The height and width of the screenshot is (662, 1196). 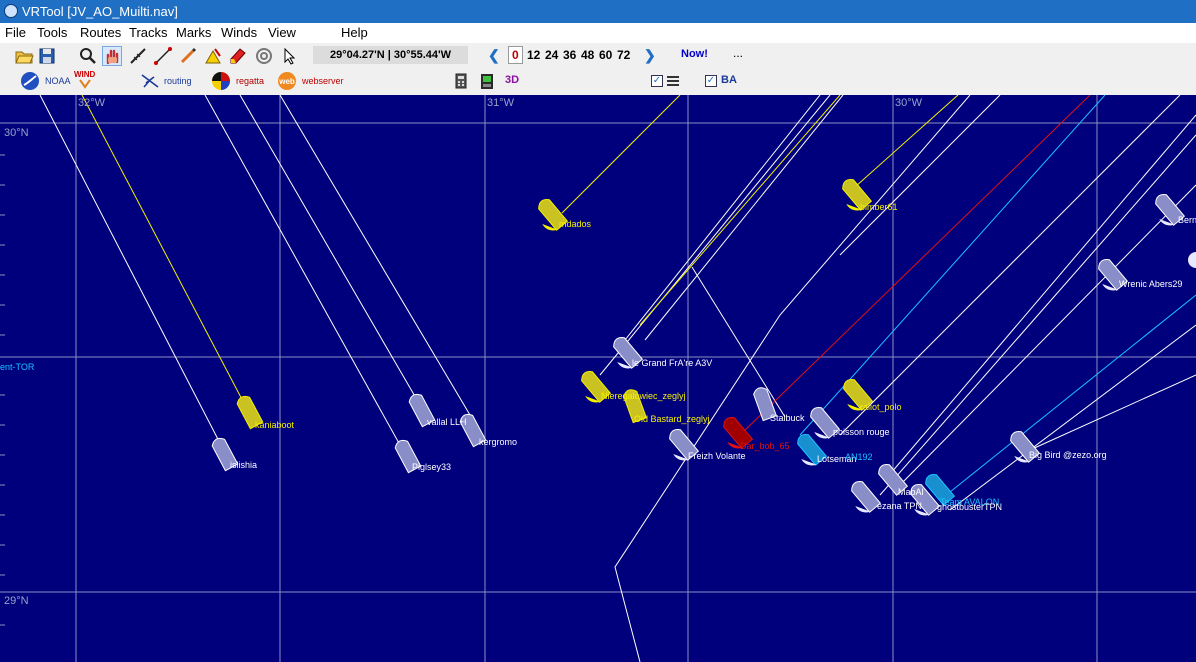 I want to click on ba-label: BA, so click(x=729, y=80).